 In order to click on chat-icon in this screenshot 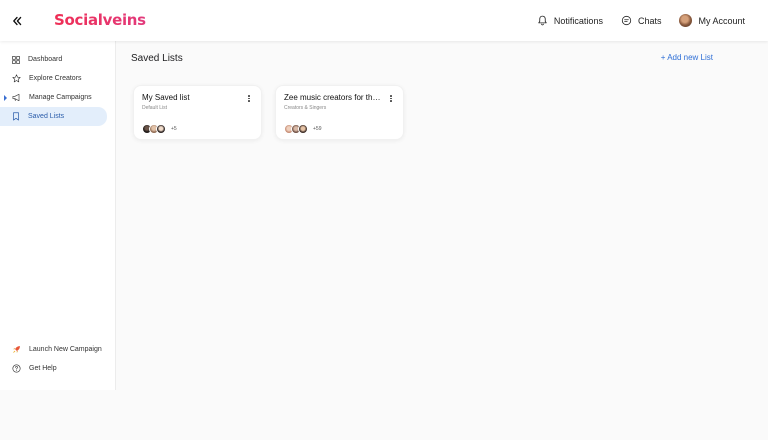, I will do `click(626, 20)`.